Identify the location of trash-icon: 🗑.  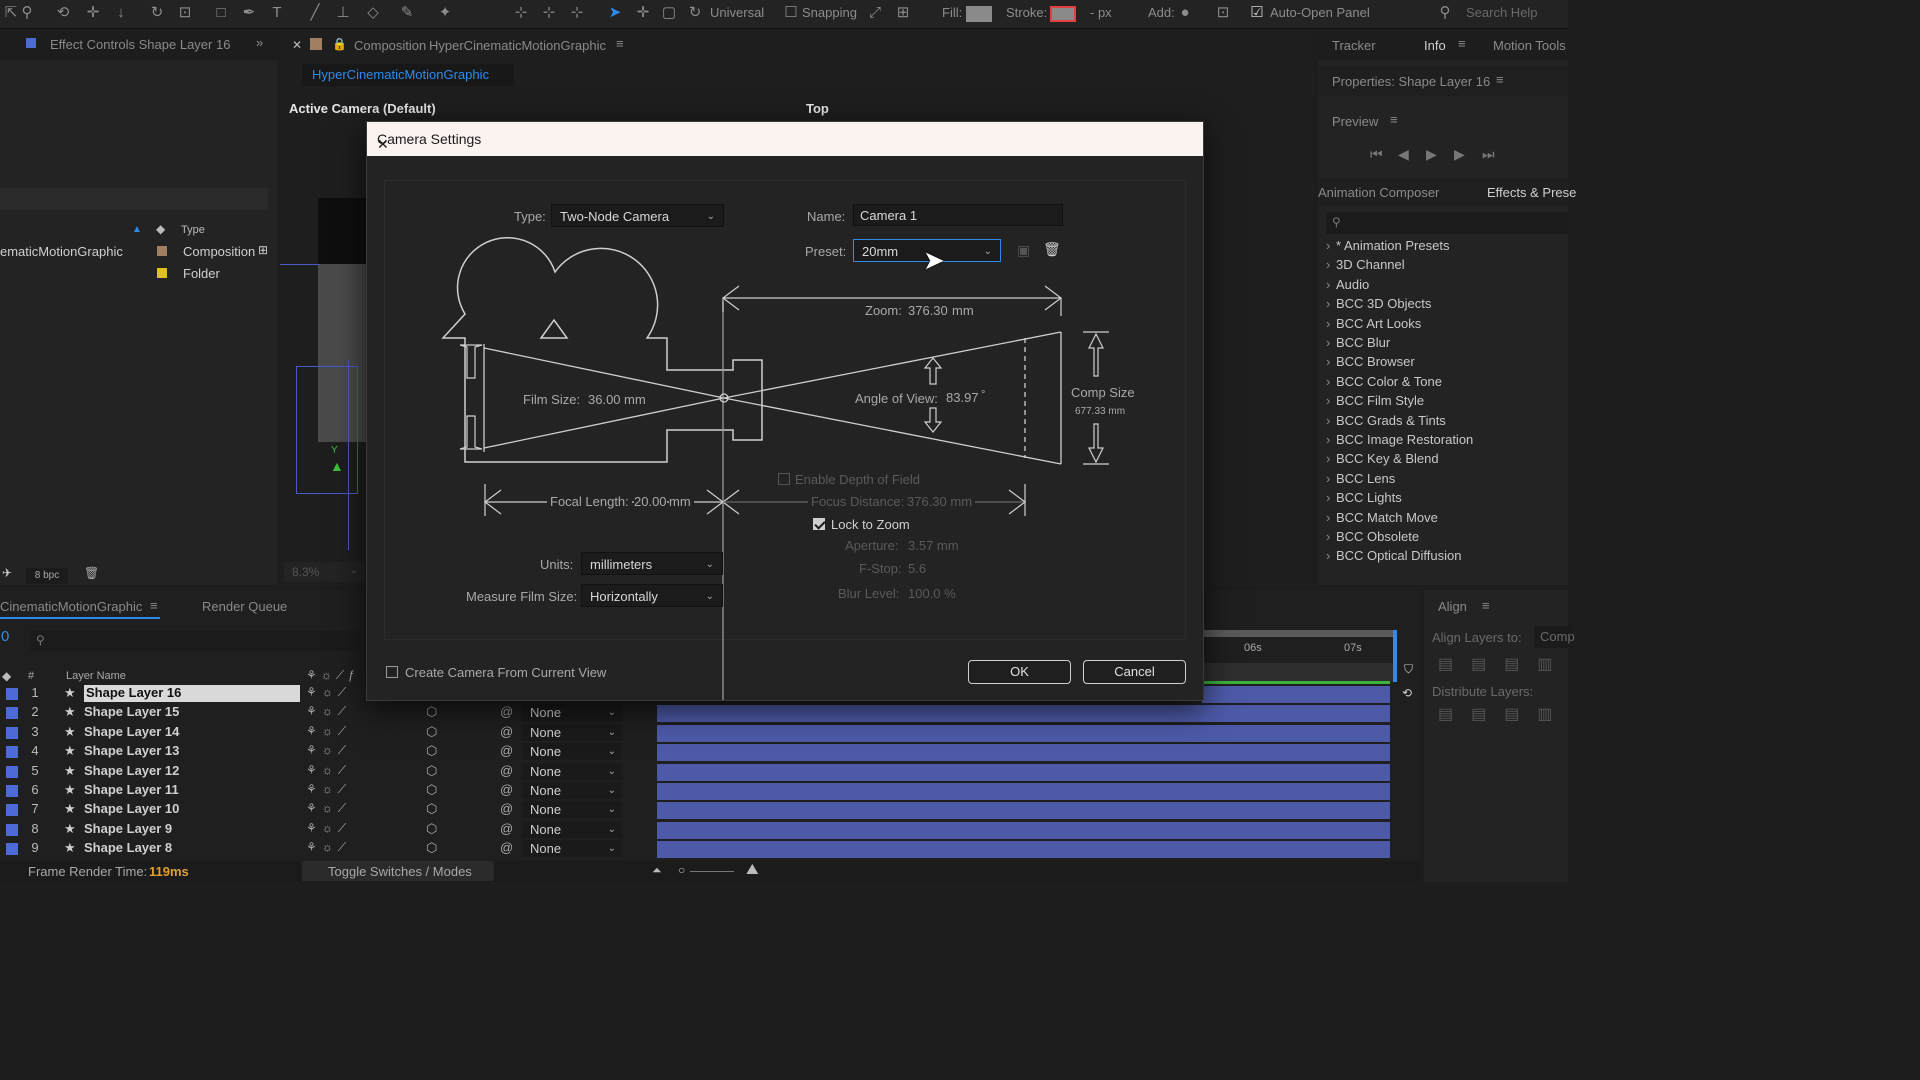
(91, 573).